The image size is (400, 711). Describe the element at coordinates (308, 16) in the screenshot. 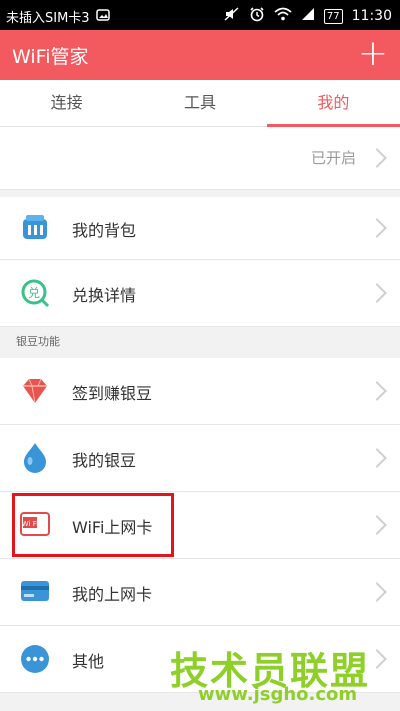

I see `signal-icon` at that location.